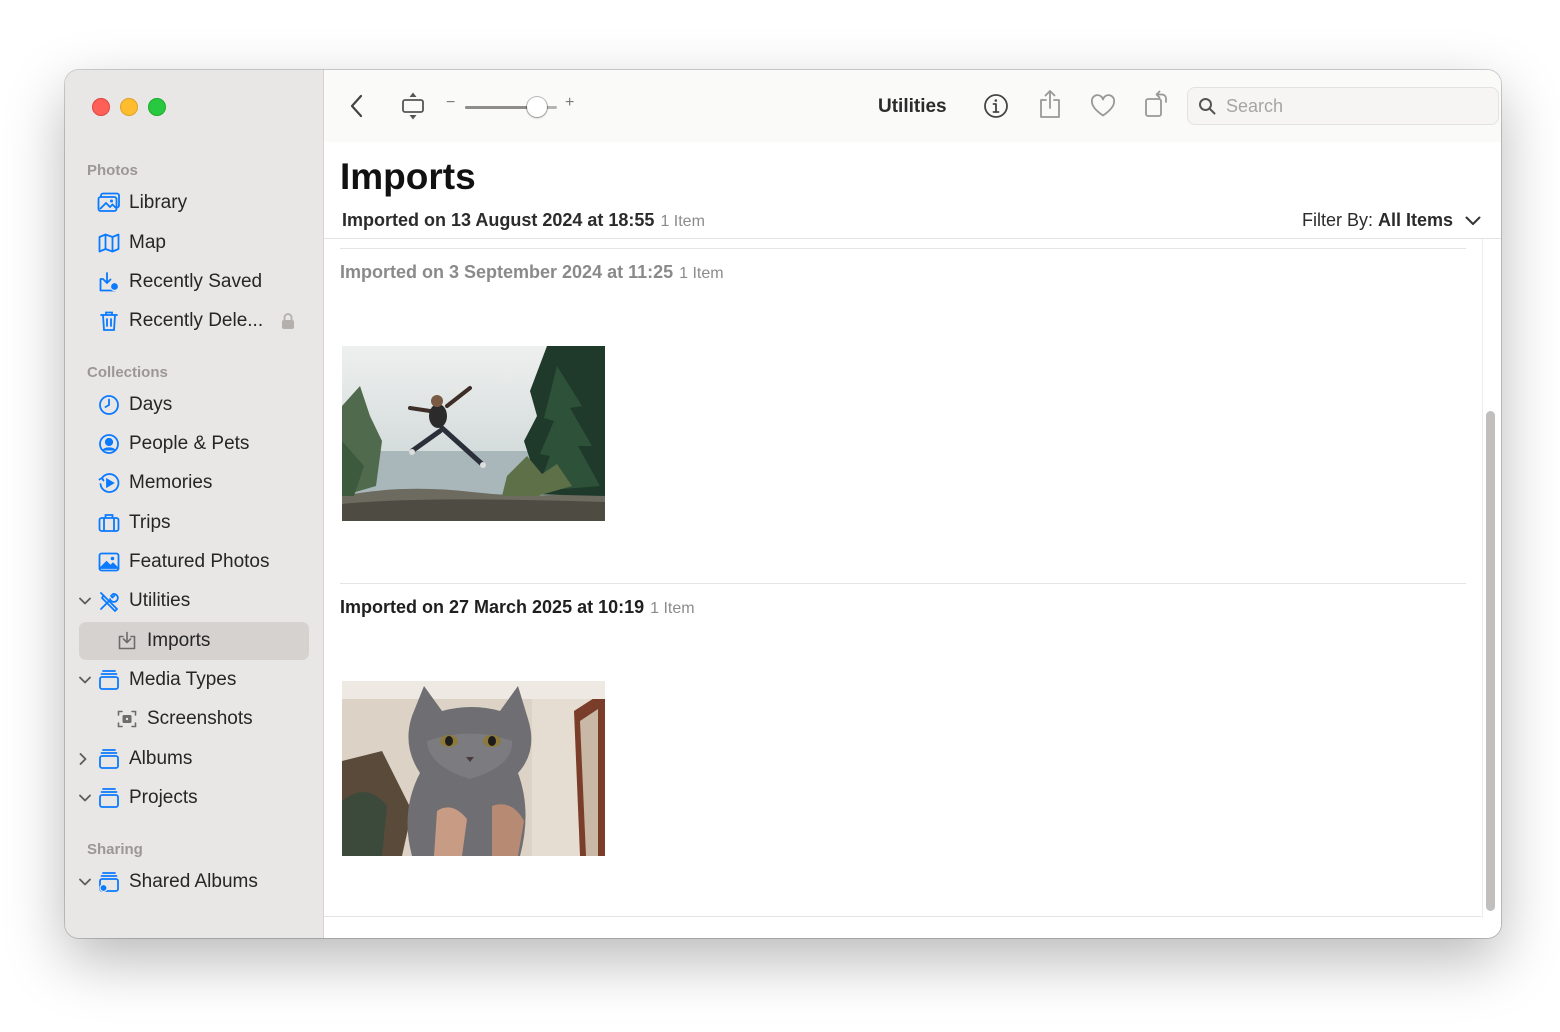  I want to click on sidebar-item-label: Shared Albums, so click(193, 881).